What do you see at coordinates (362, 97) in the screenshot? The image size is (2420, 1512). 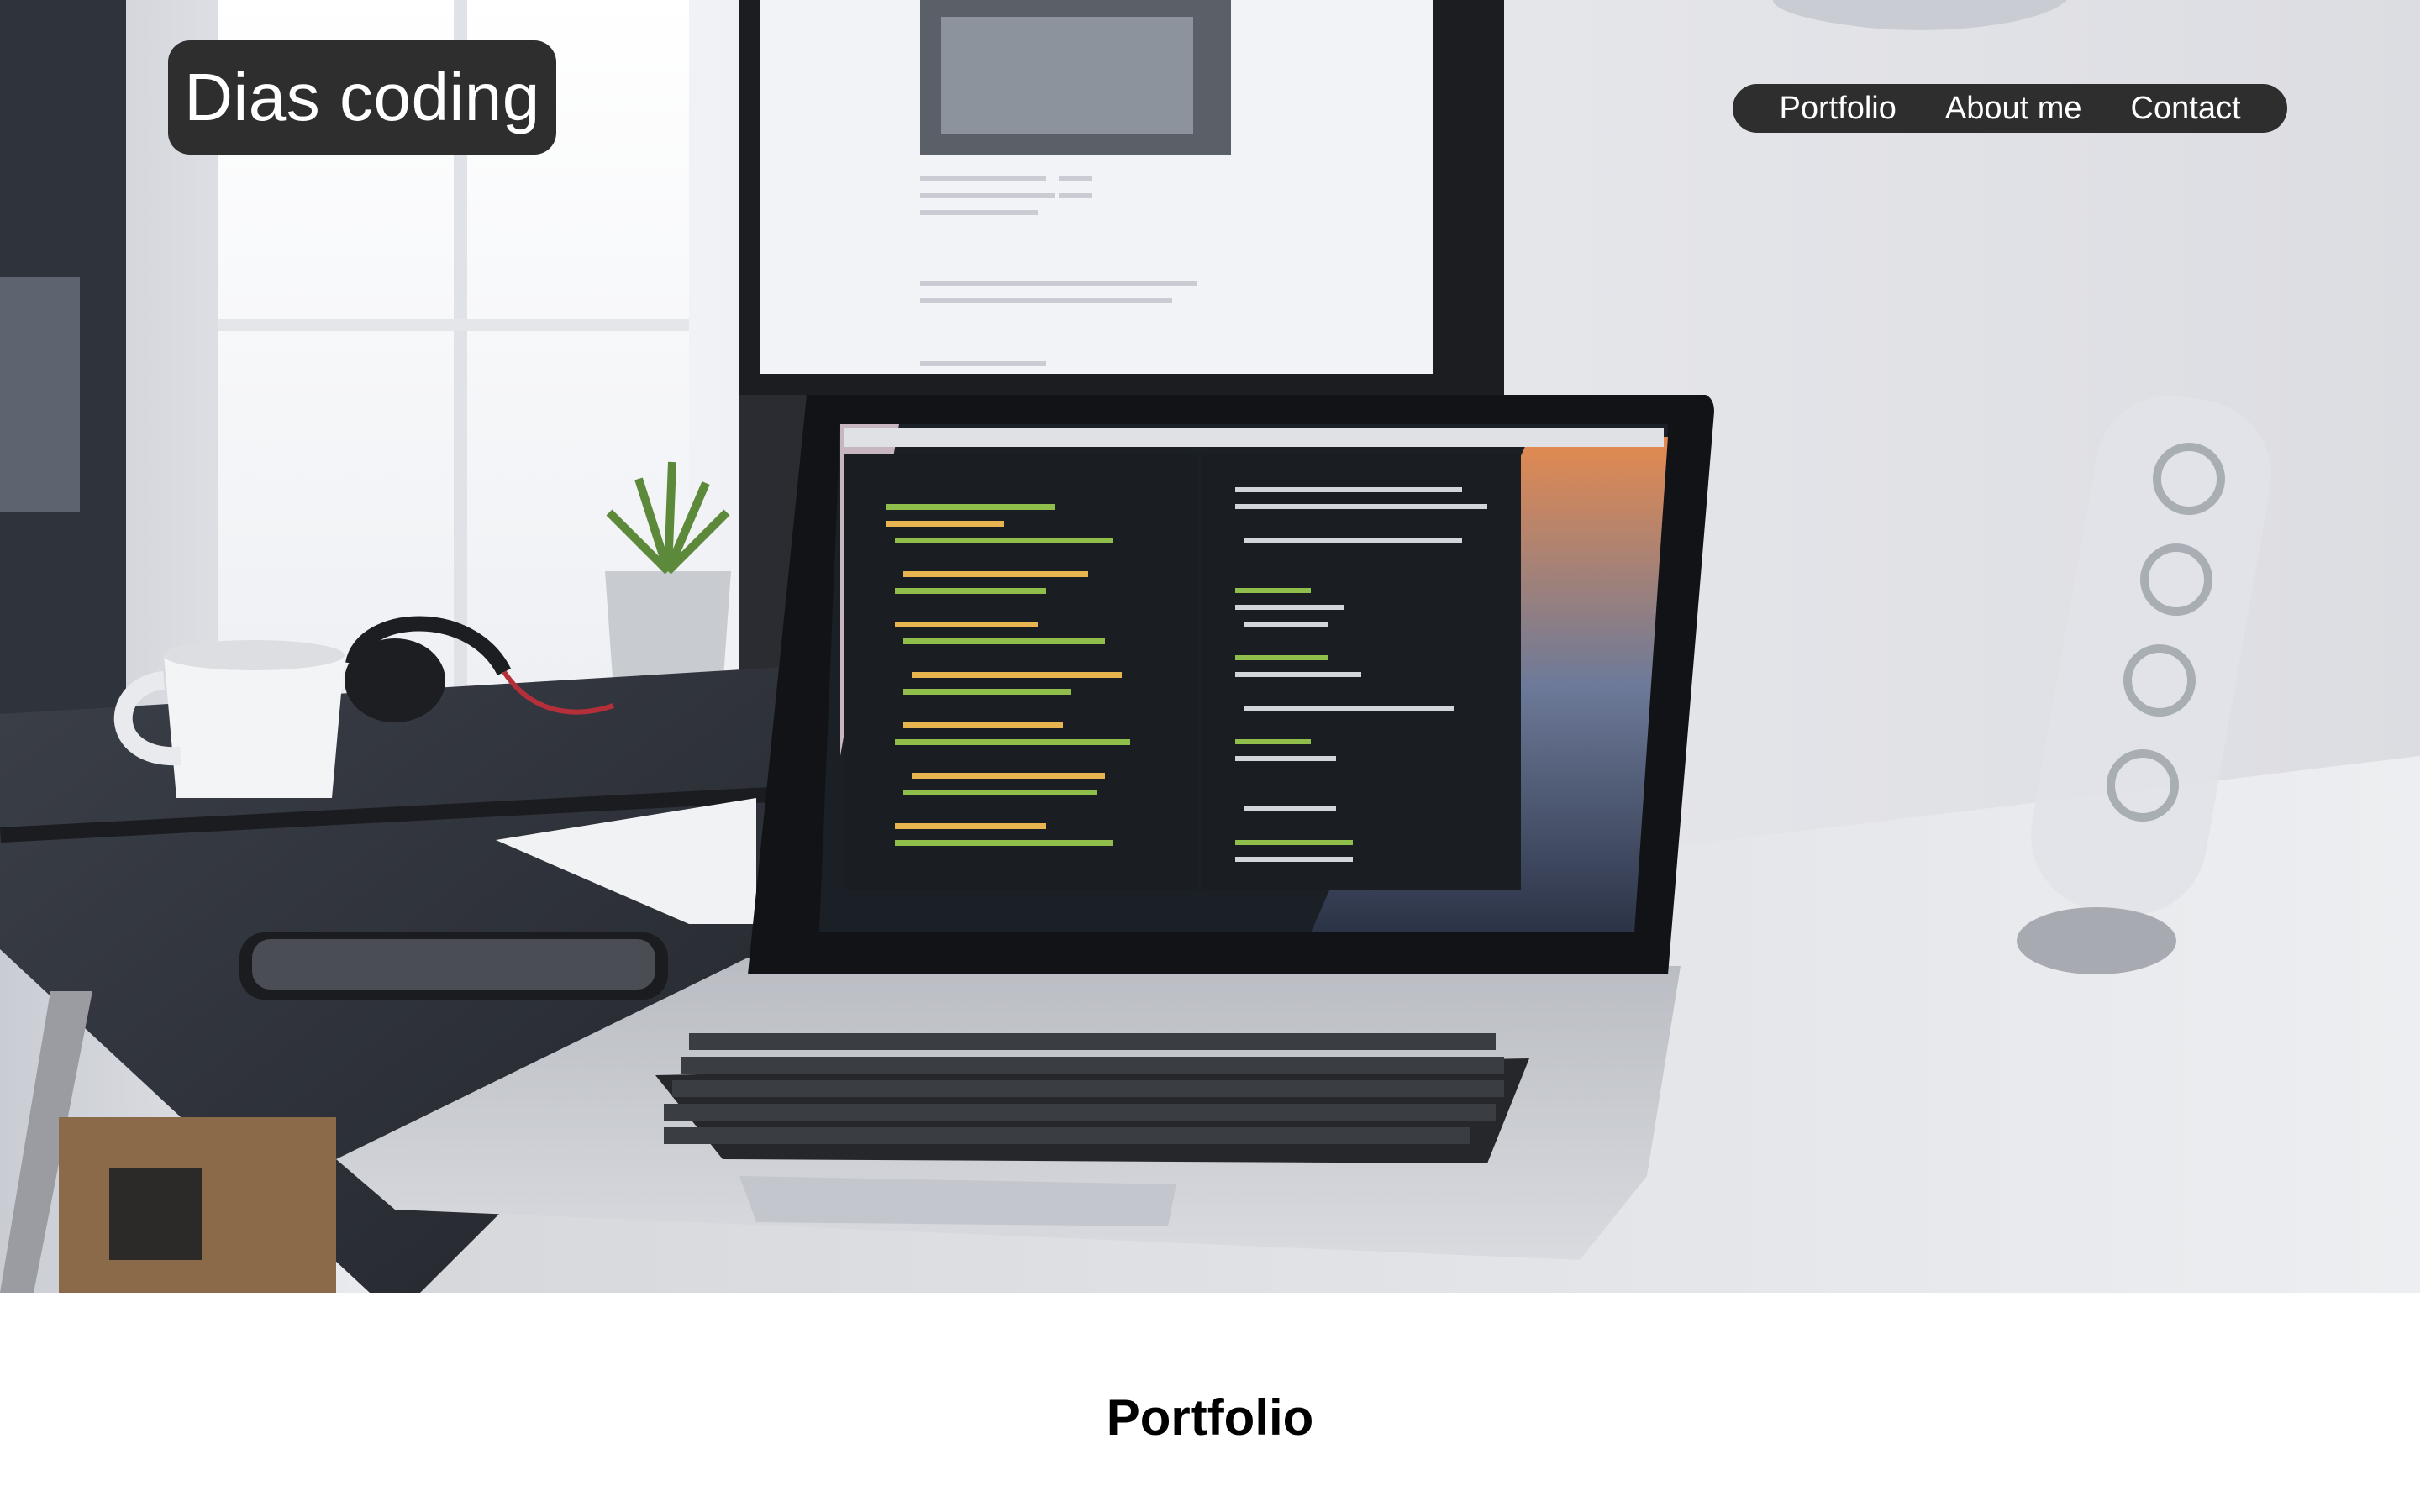 I see `site-logo-link: Dias coding` at bounding box center [362, 97].